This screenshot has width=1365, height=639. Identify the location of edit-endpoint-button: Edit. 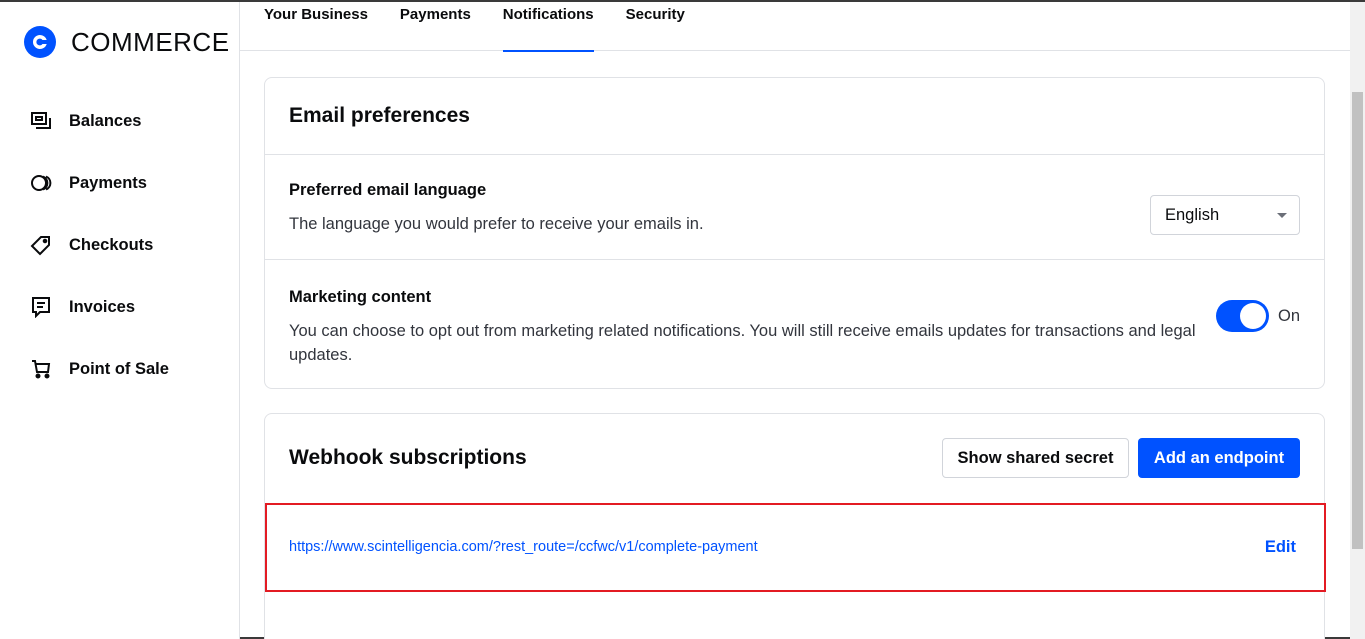
(1280, 547).